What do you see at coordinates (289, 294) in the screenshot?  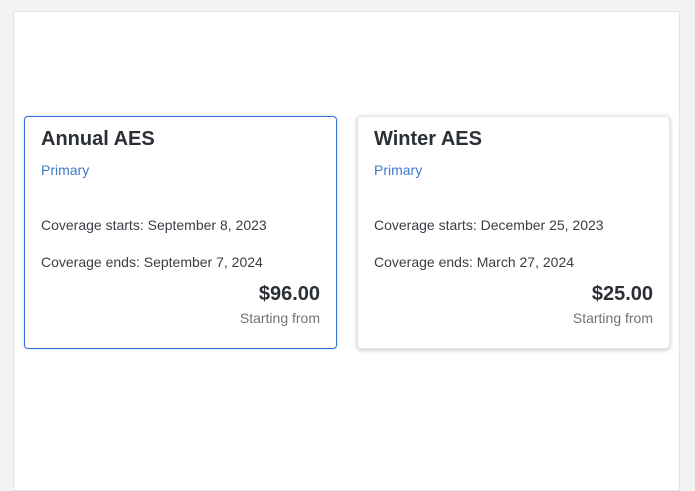 I see `plan-price: $96.00` at bounding box center [289, 294].